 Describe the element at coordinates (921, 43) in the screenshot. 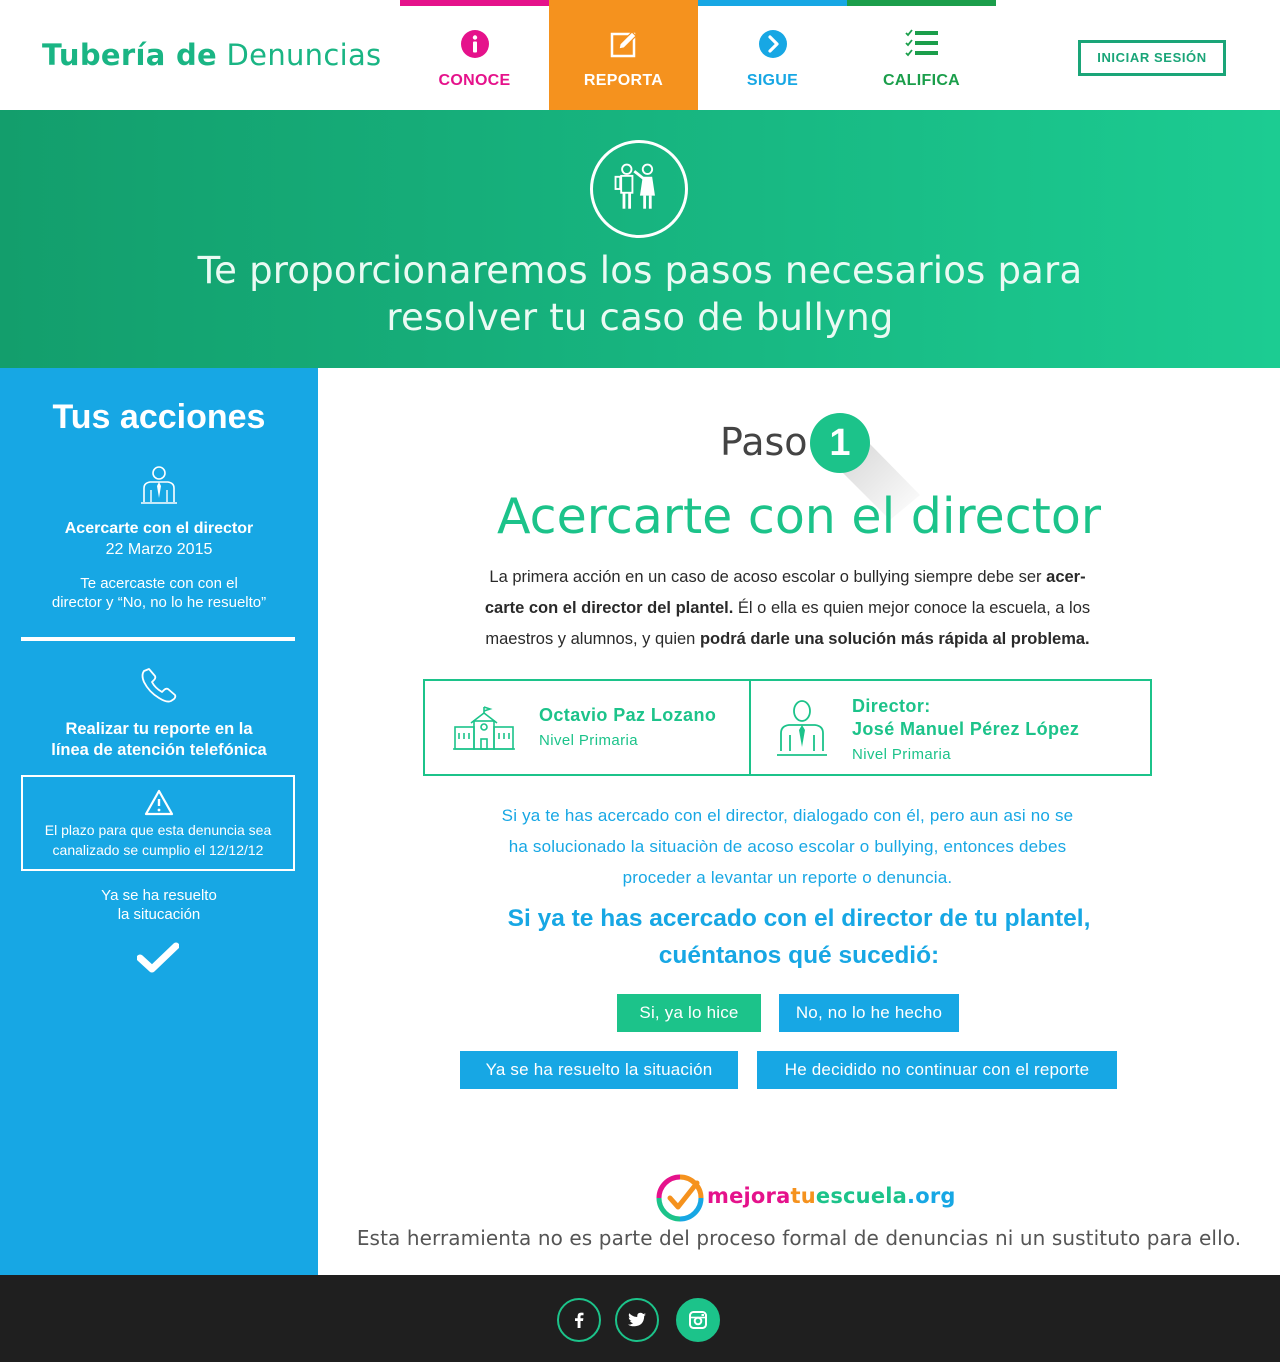

I see `checklist-icon` at that location.